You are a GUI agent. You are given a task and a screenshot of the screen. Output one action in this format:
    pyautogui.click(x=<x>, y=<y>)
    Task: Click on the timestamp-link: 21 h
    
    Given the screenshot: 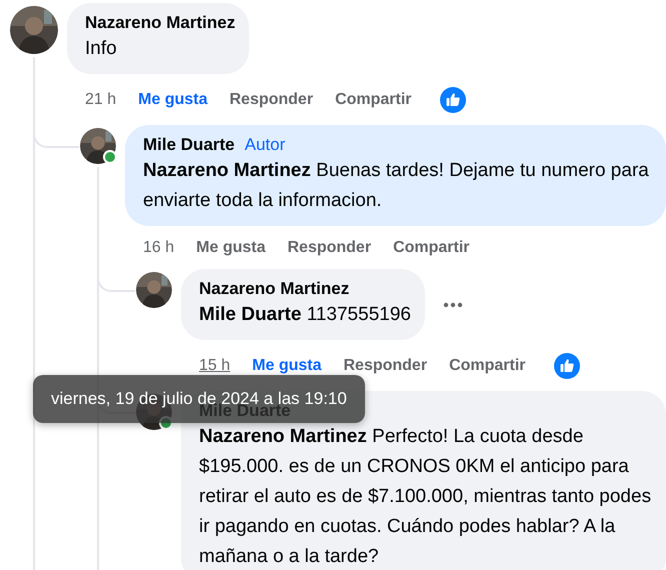 What is the action you would take?
    pyautogui.click(x=100, y=100)
    